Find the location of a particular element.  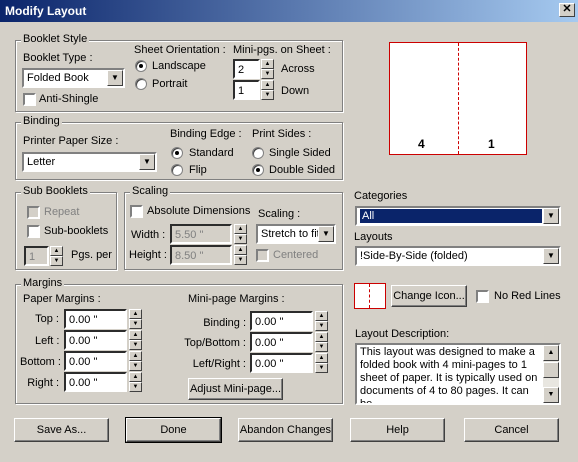

down-stepper: ▲ ▼ is located at coordinates (267, 90).